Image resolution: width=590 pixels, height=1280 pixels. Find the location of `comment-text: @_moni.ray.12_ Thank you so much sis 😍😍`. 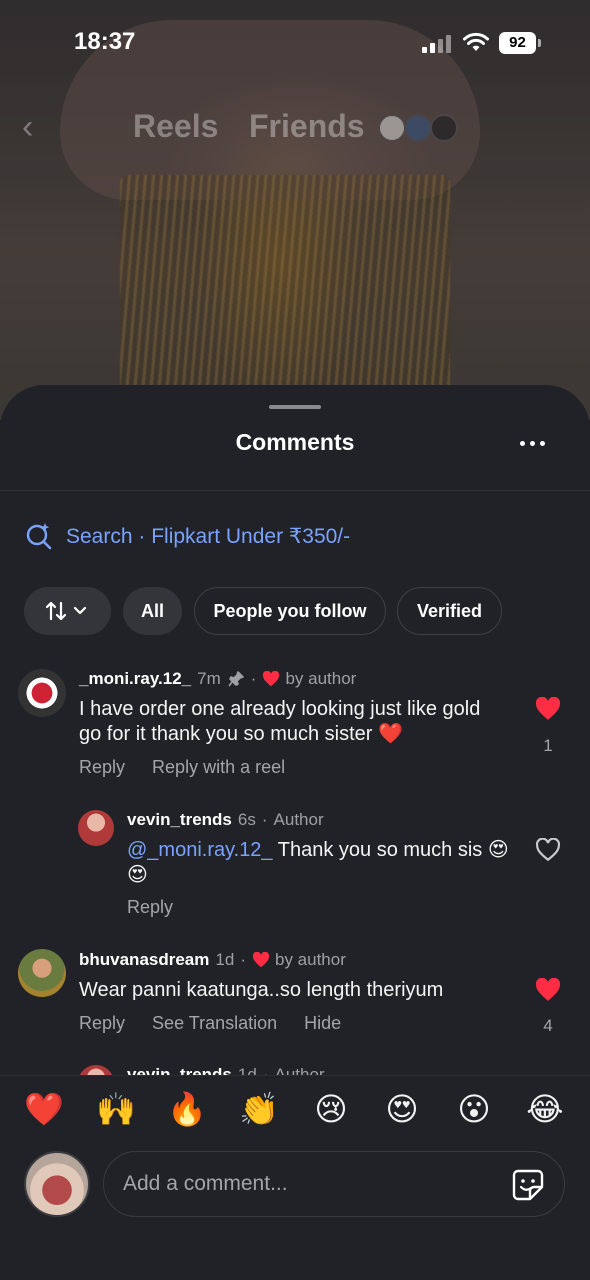

comment-text: @_moni.ray.12_ Thank you so much sis 😍😍 is located at coordinates (319, 863).